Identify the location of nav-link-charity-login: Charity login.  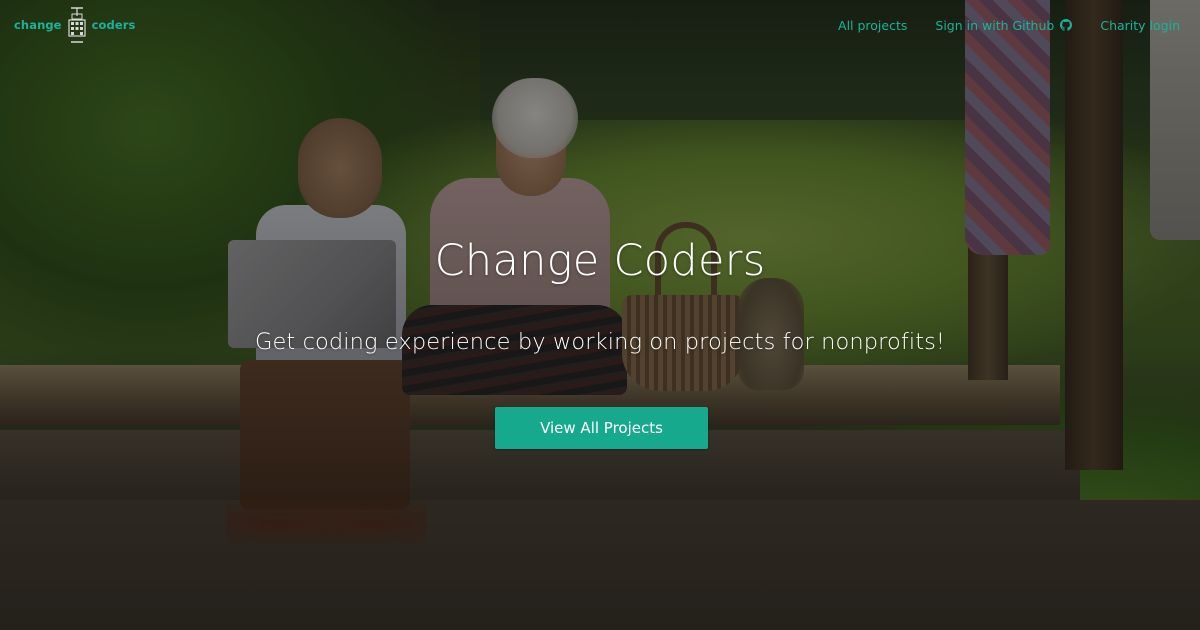
(1140, 25).